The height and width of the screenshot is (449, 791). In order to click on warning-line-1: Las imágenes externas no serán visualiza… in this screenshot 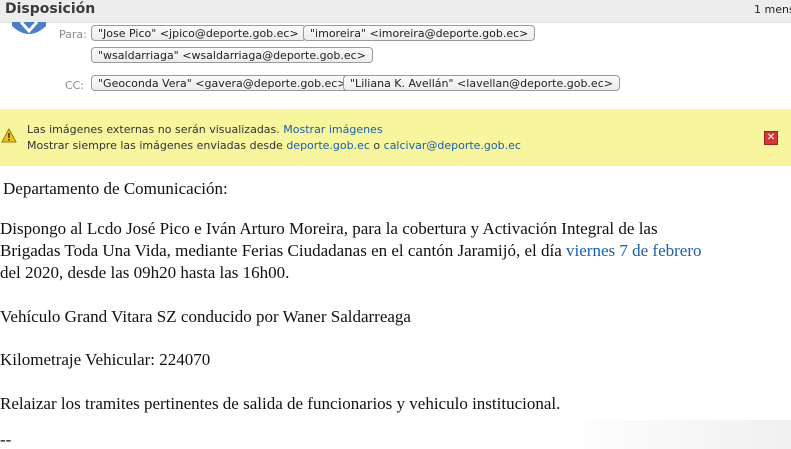, I will do `click(205, 129)`.